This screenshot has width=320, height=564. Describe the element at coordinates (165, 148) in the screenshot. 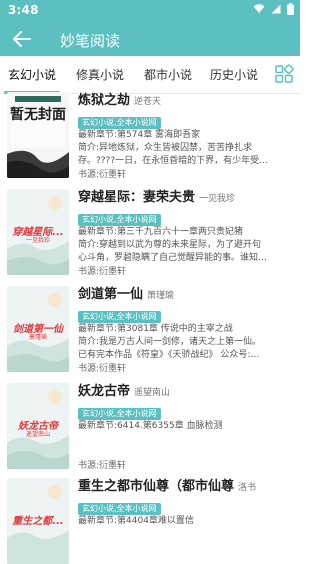

I see `book-intro: 简介:异地炼狱，众生皆被囚禁，苦苦挣扎求` at that location.